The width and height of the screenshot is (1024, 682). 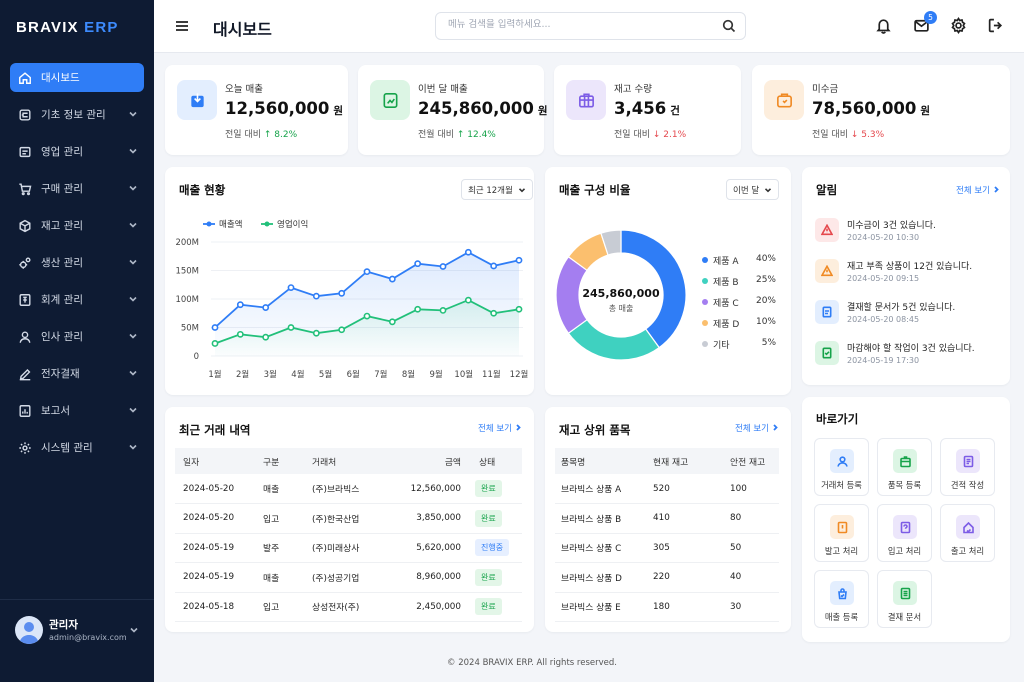 I want to click on table-row: 2024-05-20 입고 (주)한국산업 3,850,000 완료, so click(x=348, y=518).